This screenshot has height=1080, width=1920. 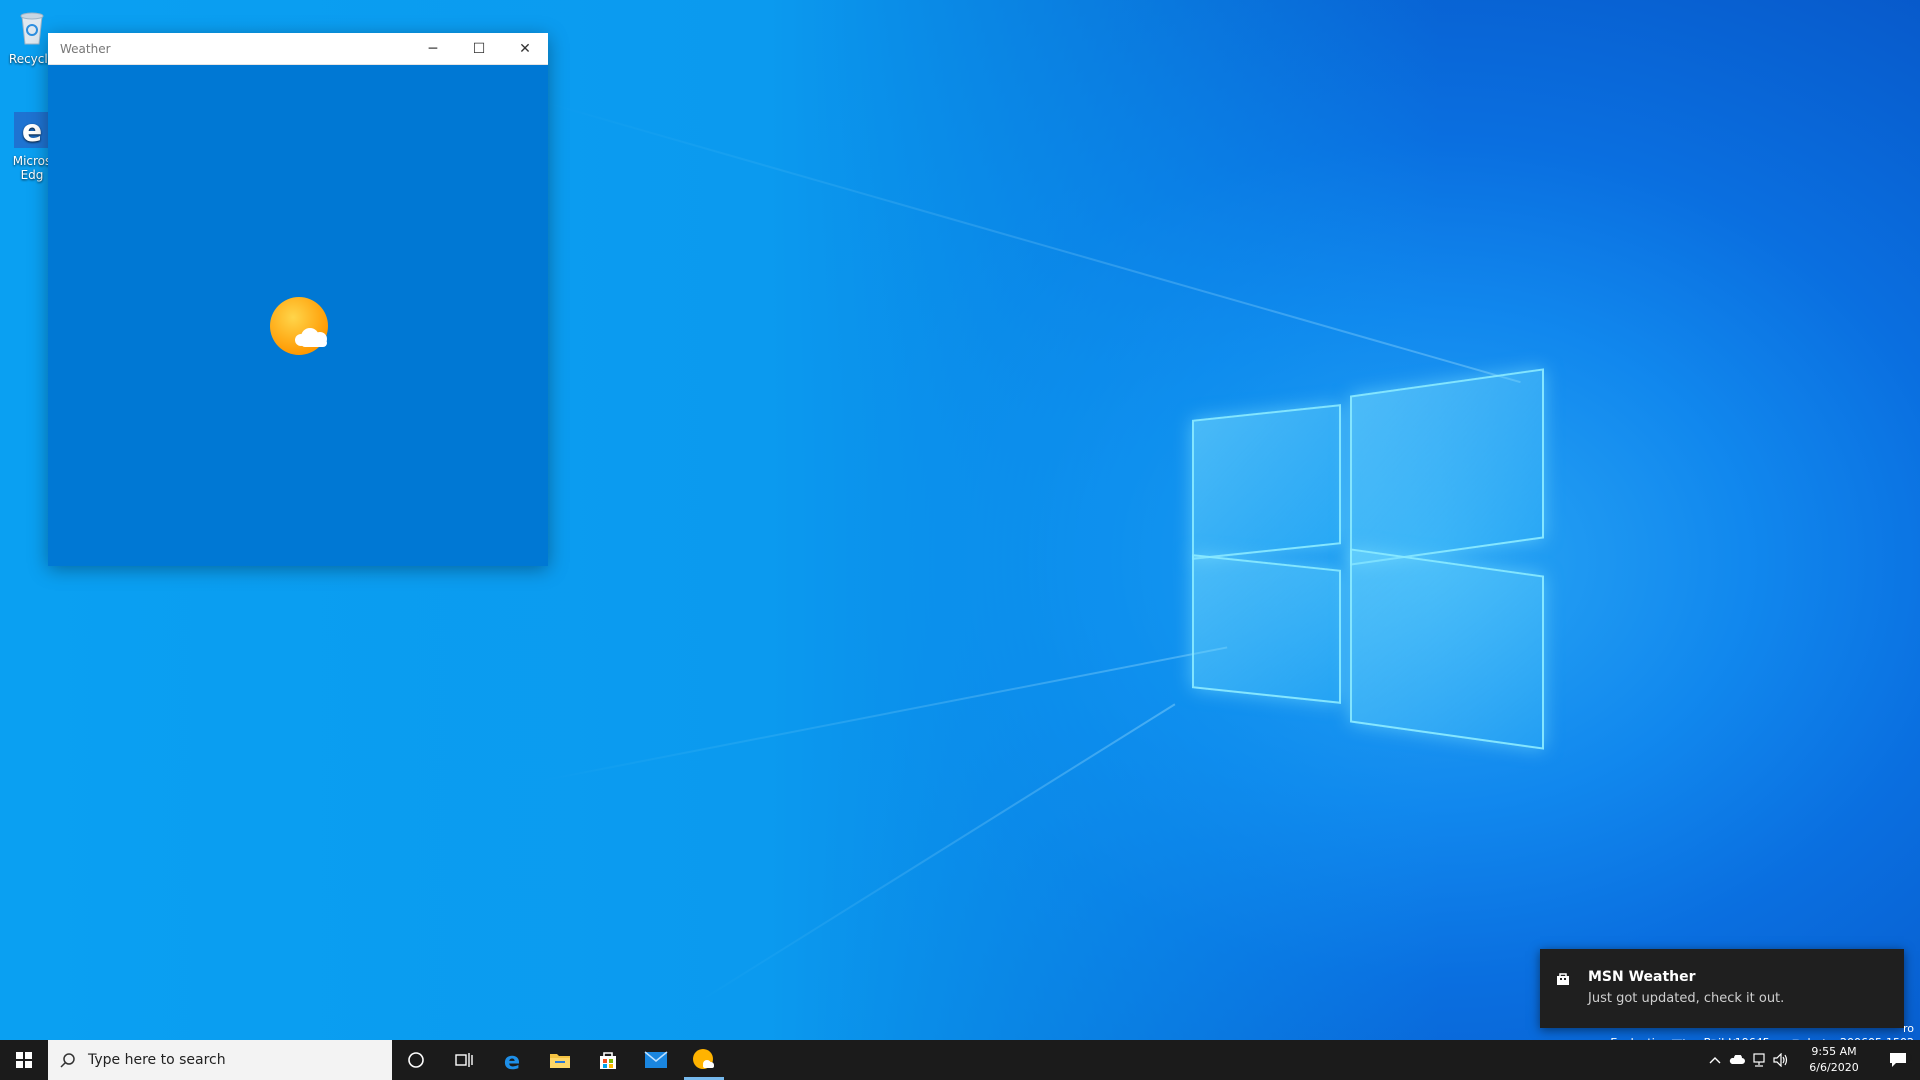 I want to click on search-icon, so click(x=68, y=1060).